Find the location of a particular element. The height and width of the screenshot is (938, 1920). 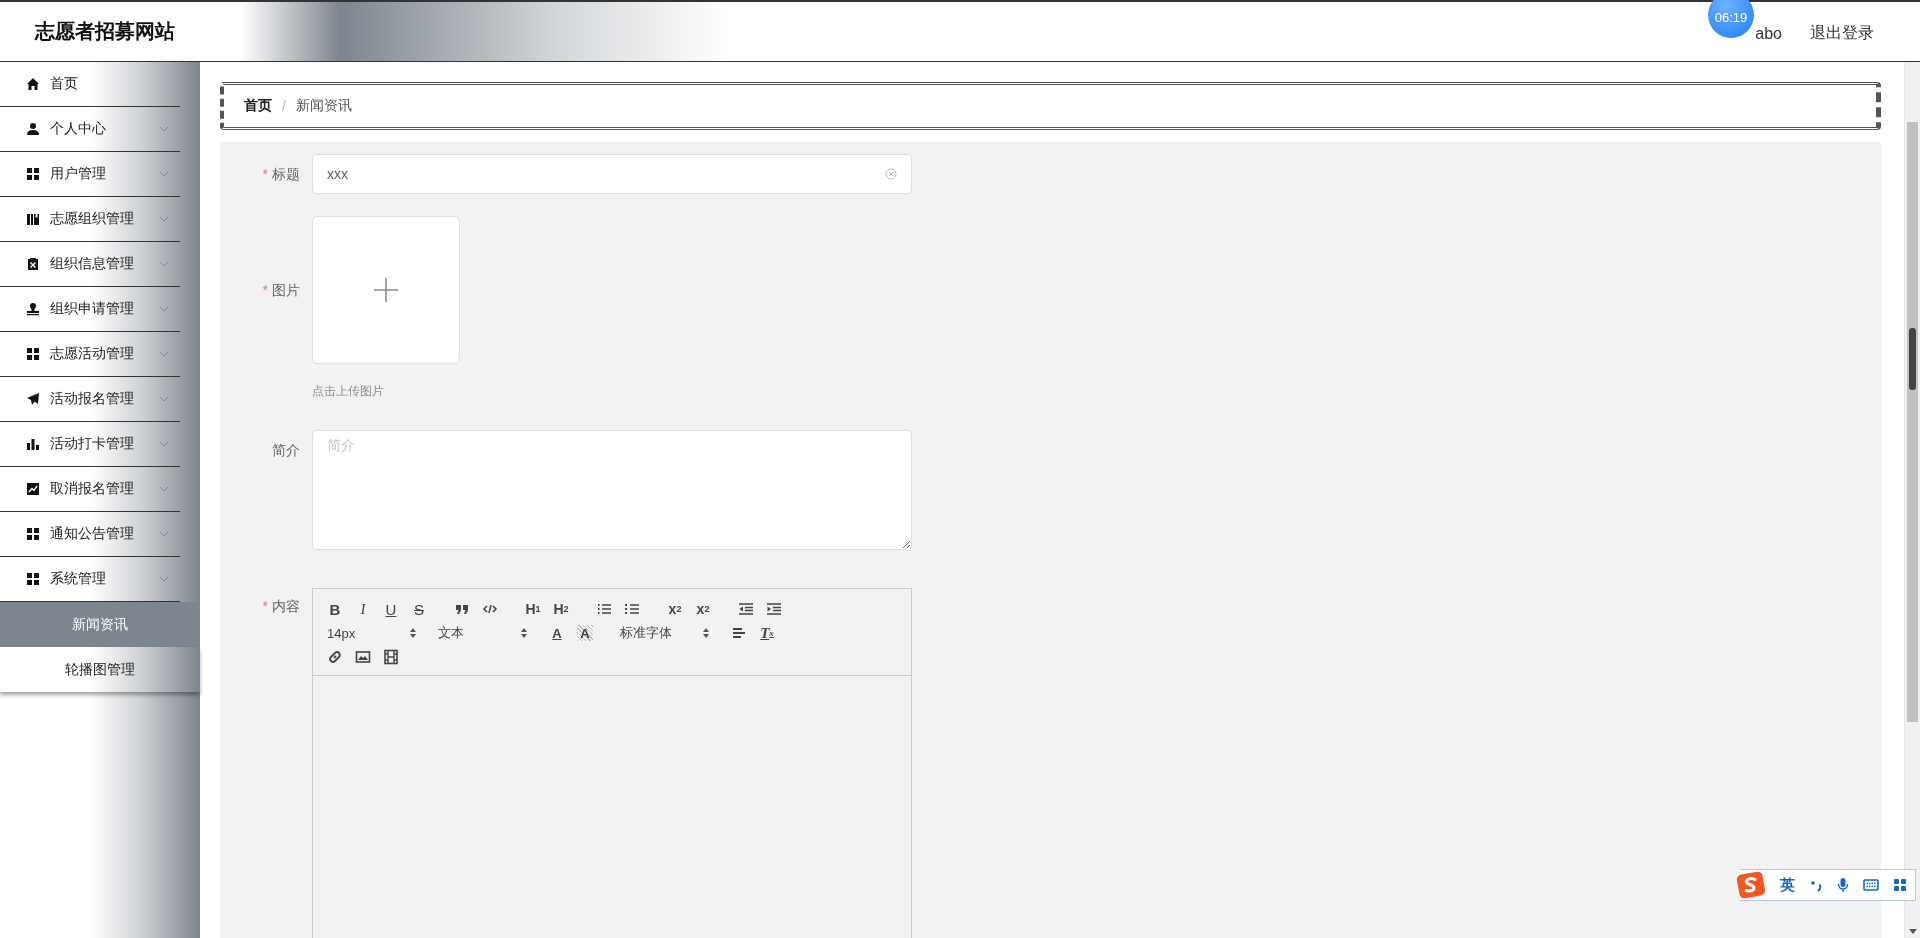

site-title: 志愿者招募网站 is located at coordinates (105, 31).